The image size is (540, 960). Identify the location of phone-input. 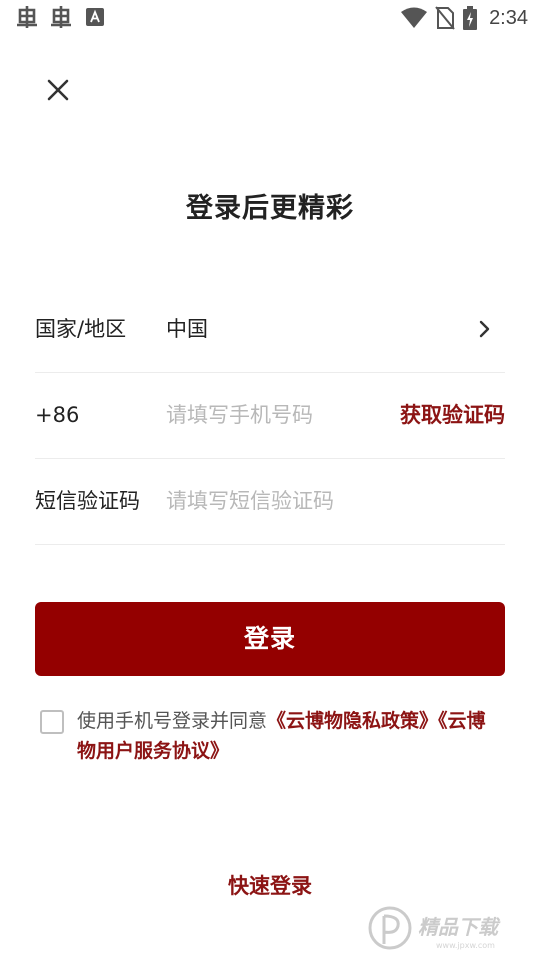
(273, 415).